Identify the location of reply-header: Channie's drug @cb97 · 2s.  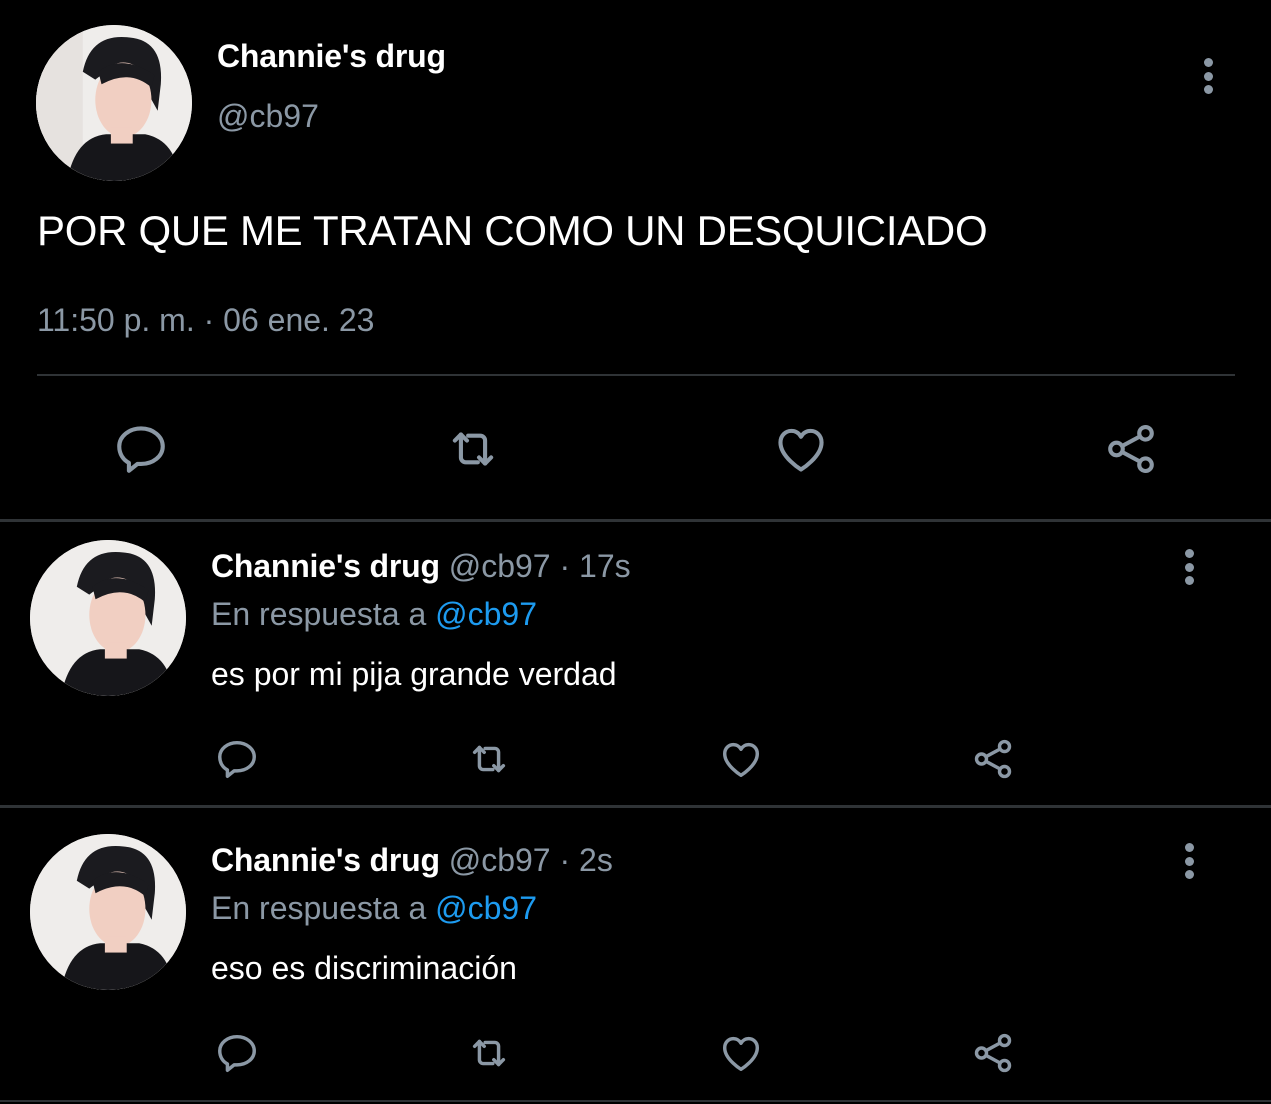
(412, 860).